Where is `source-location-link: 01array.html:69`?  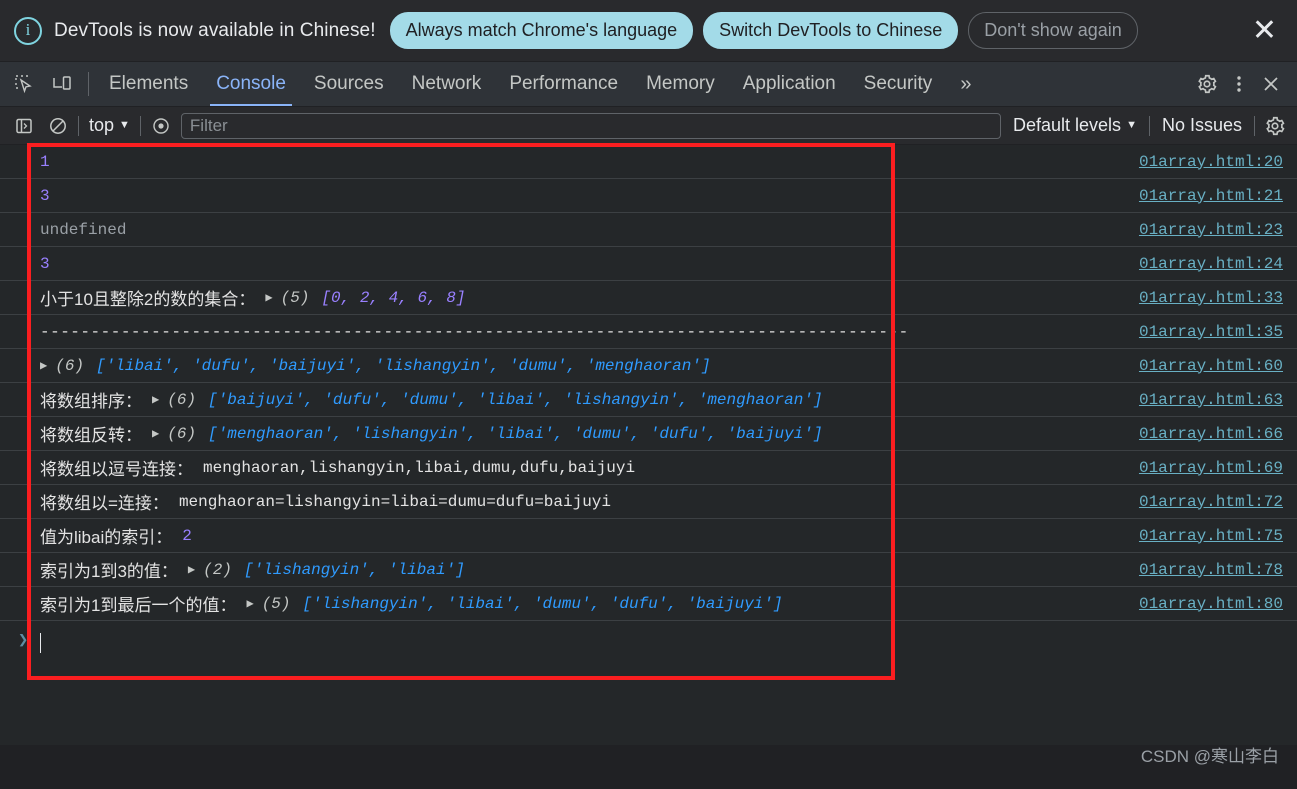 source-location-link: 01array.html:69 is located at coordinates (1211, 468).